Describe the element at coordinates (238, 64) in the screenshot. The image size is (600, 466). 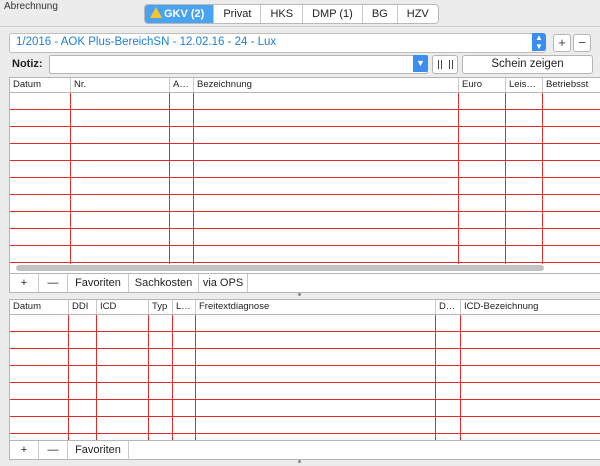
I see `notiz-field: ▼` at that location.